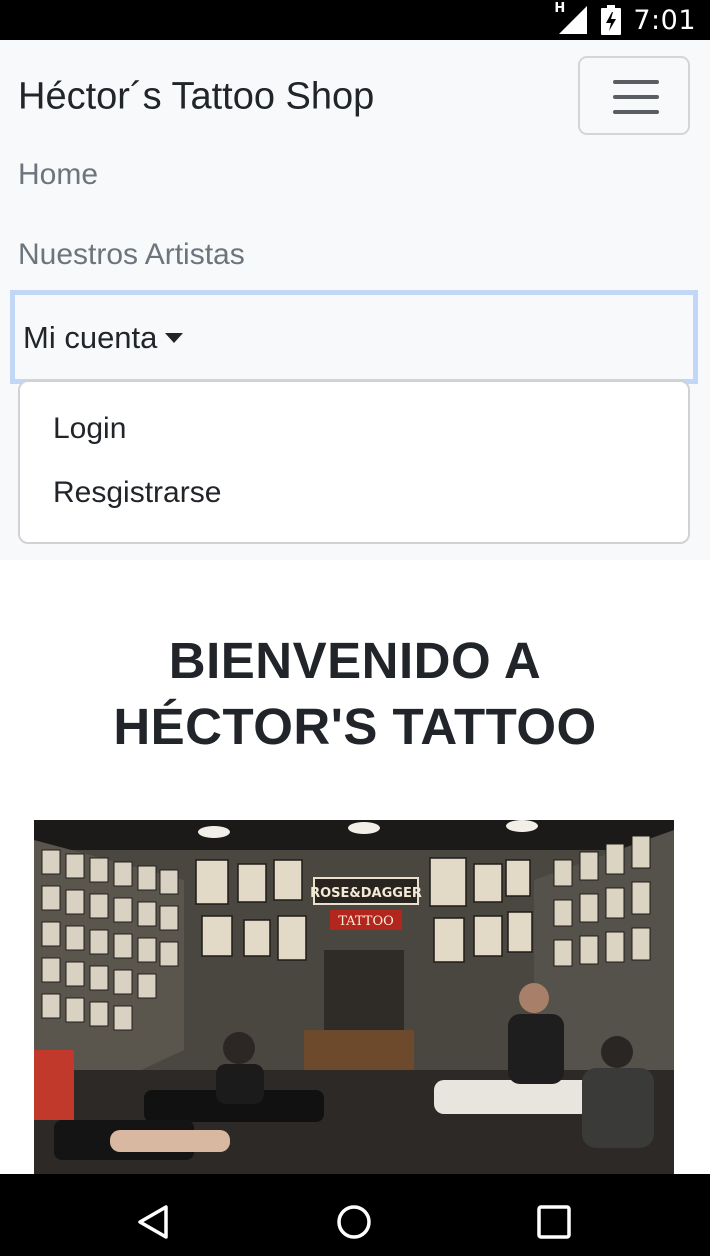  I want to click on battery-charging-icon, so click(611, 20).